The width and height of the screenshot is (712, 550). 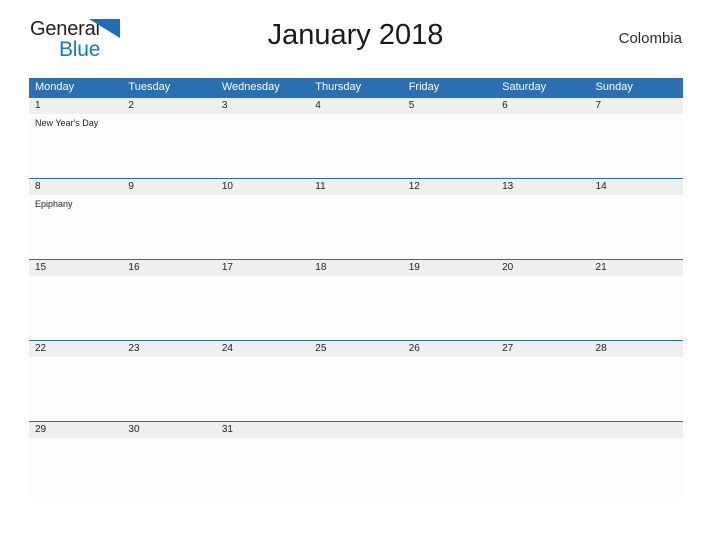 What do you see at coordinates (262, 106) in the screenshot?
I see `day-number: 3` at bounding box center [262, 106].